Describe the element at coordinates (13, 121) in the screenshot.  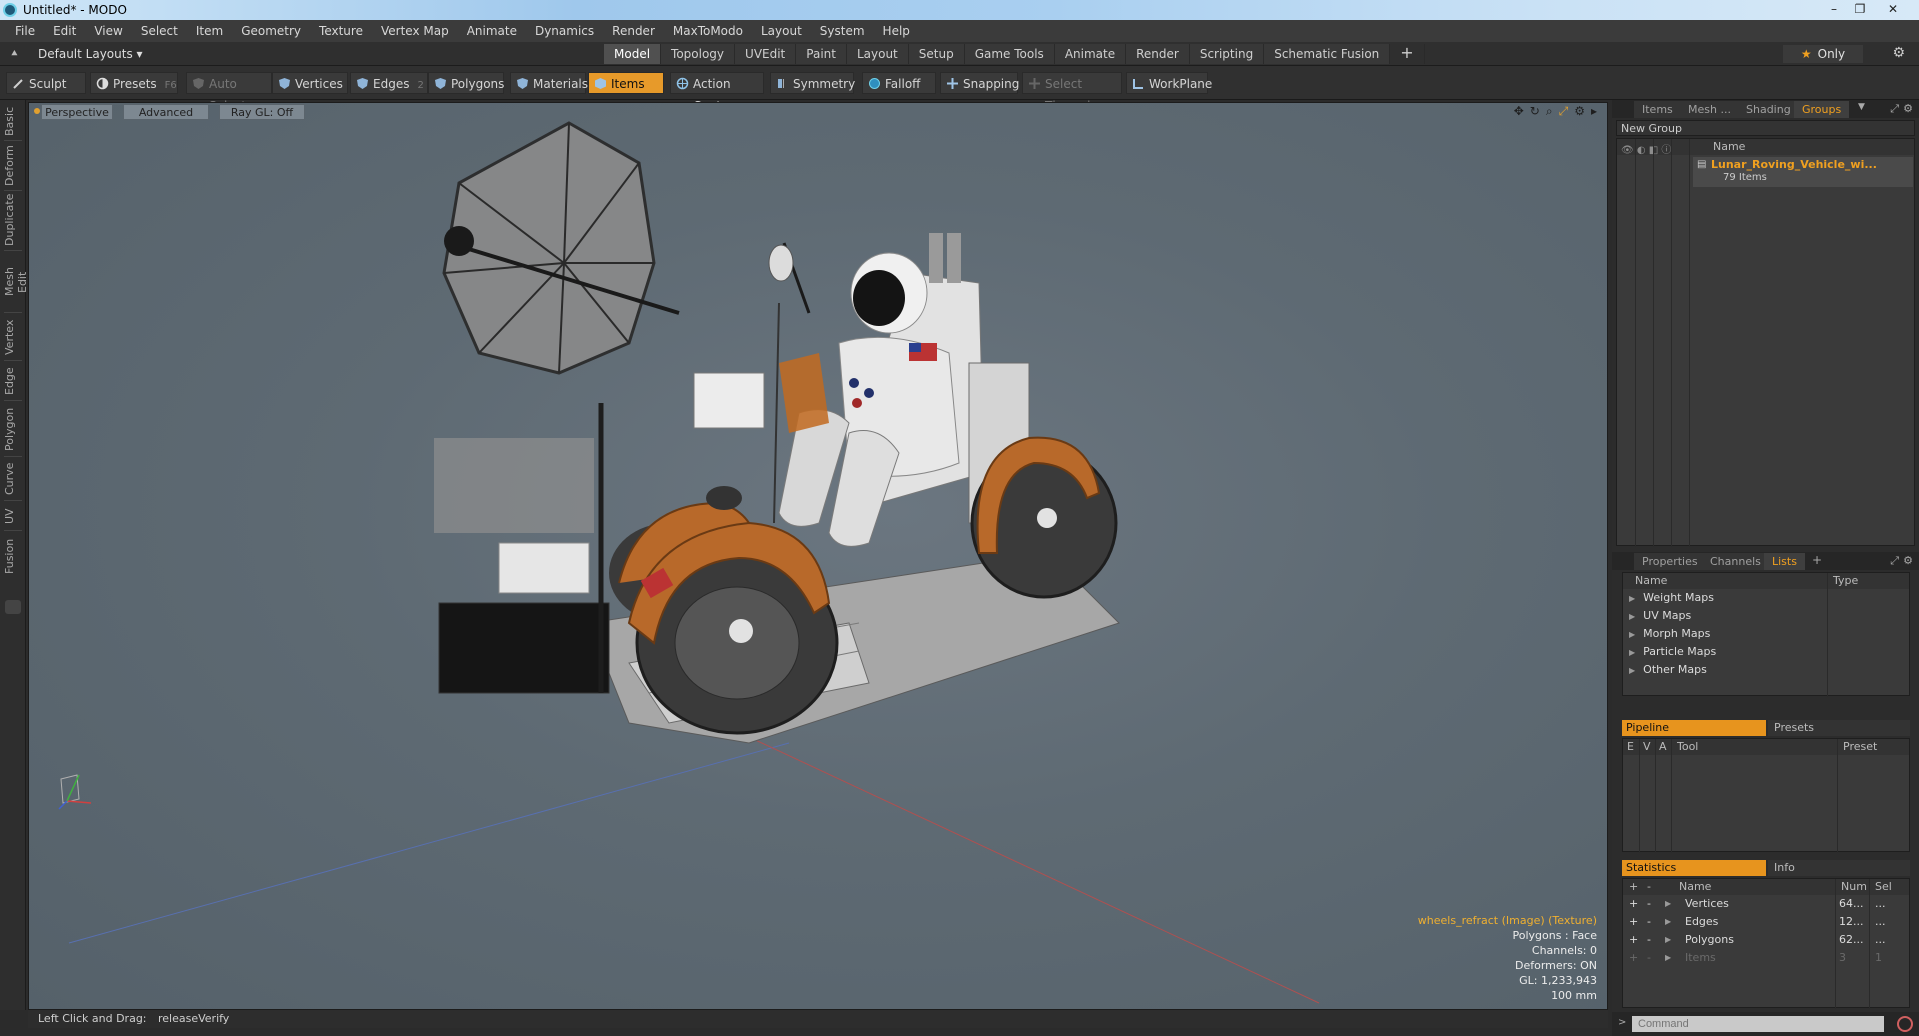
I see `vtab-basic: Basic` at that location.